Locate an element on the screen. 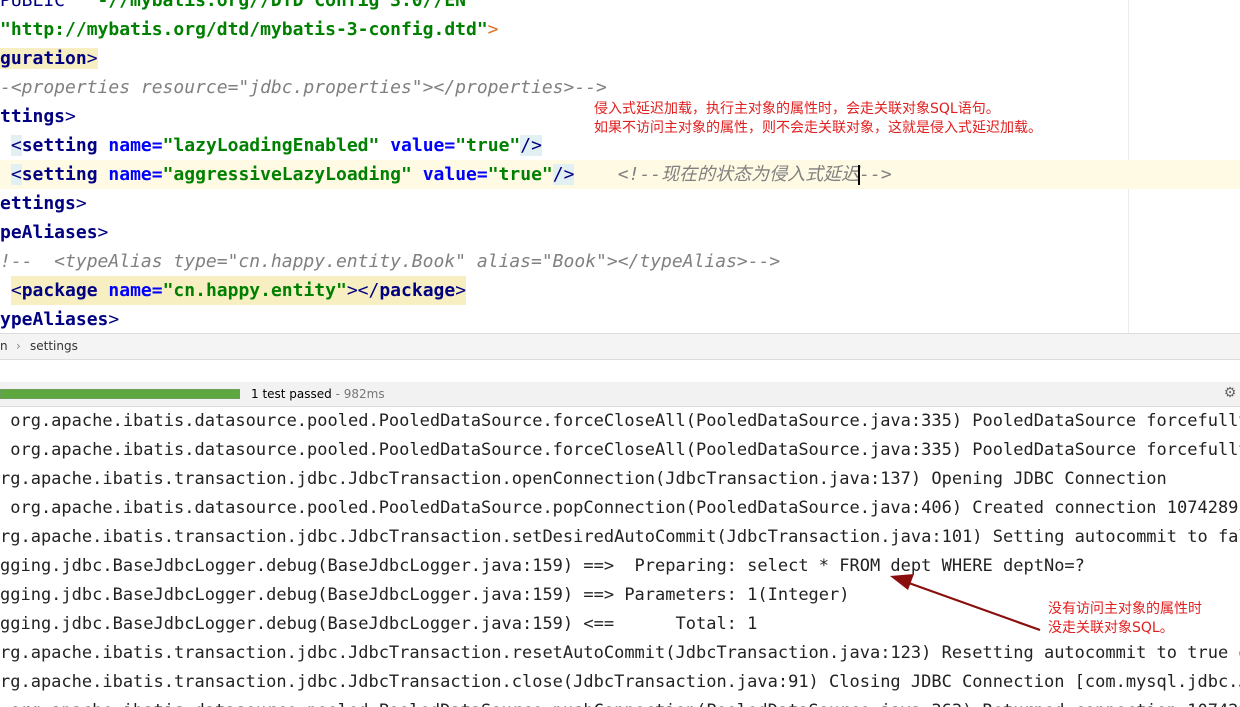 Image resolution: width=1240 pixels, height=707 pixels. doctype-id: "-//mybatis.org//DTD Config 3.0//EN" is located at coordinates (281, 5).